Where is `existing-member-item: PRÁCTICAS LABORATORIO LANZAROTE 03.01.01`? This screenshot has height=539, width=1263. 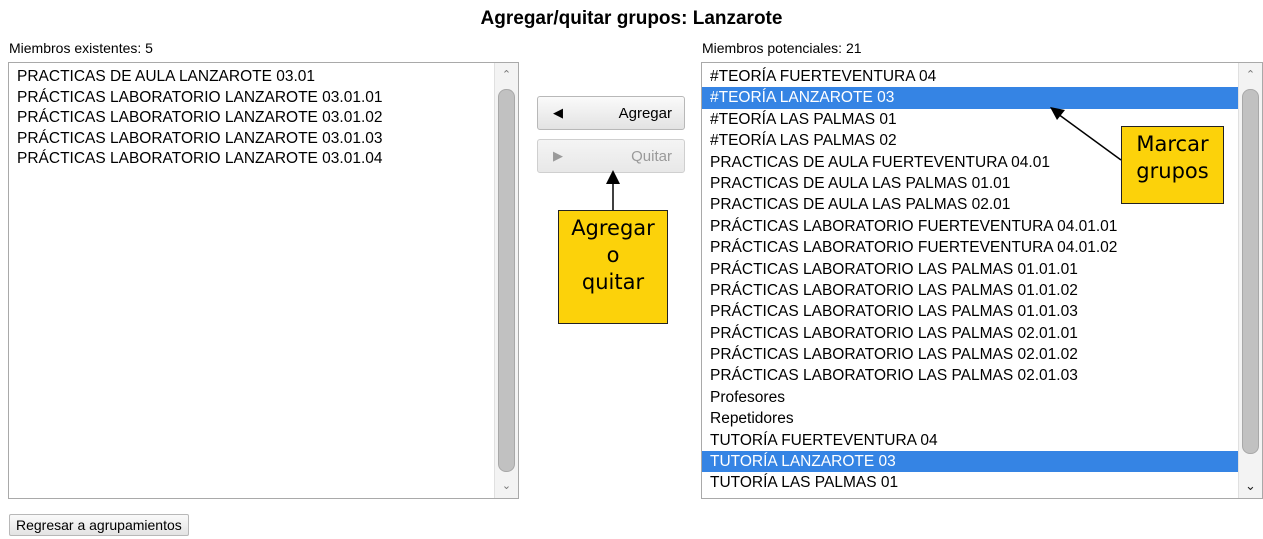
existing-member-item: PRÁCTICAS LABORATORIO LANZAROTE 03.01.01 is located at coordinates (263, 98).